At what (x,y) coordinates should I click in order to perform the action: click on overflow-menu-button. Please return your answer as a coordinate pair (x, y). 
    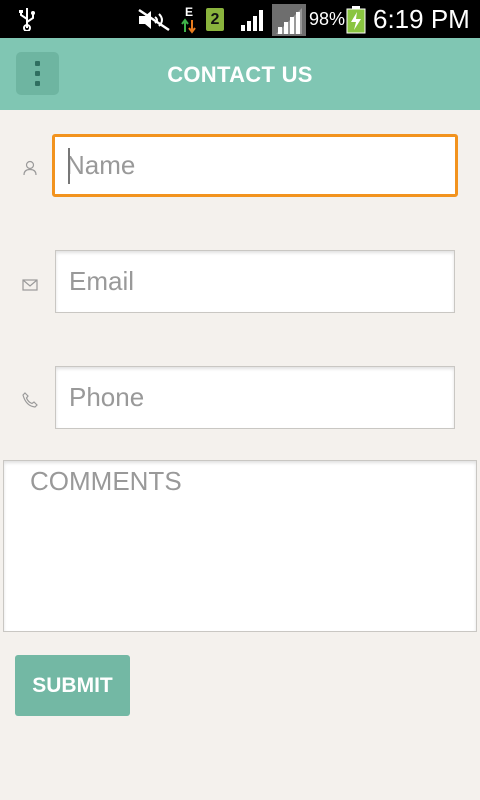
    Looking at the image, I should click on (37, 73).